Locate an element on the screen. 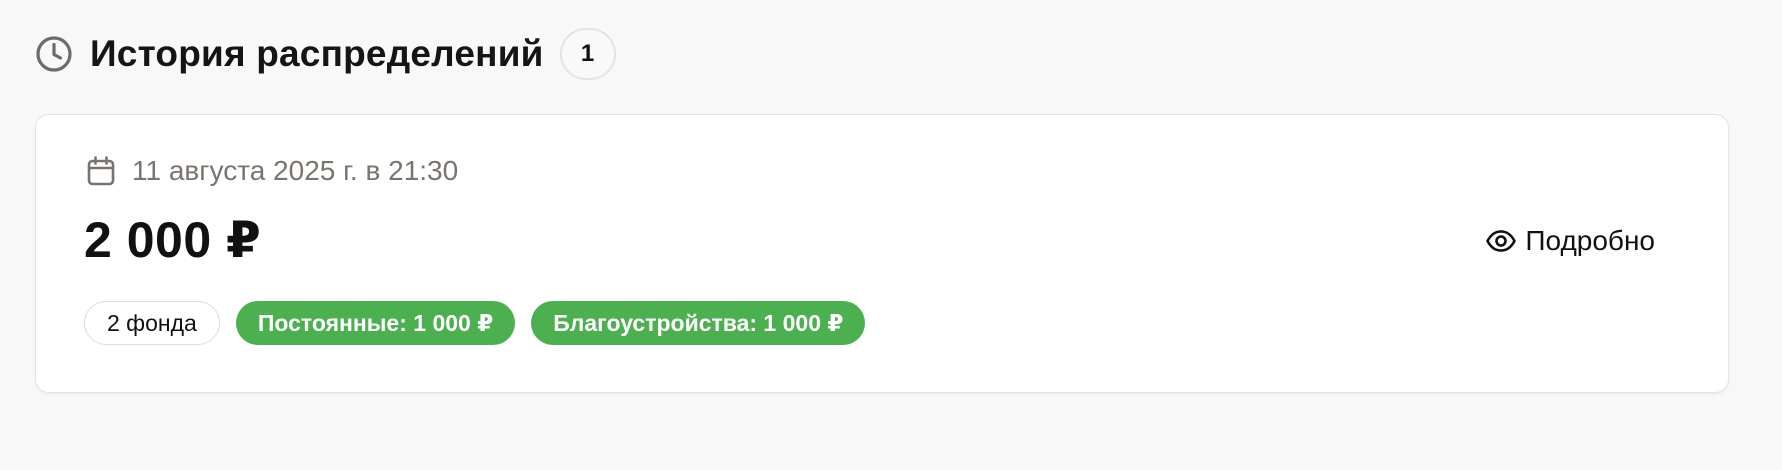  history-header: История распределений 1 is located at coordinates (325, 54).